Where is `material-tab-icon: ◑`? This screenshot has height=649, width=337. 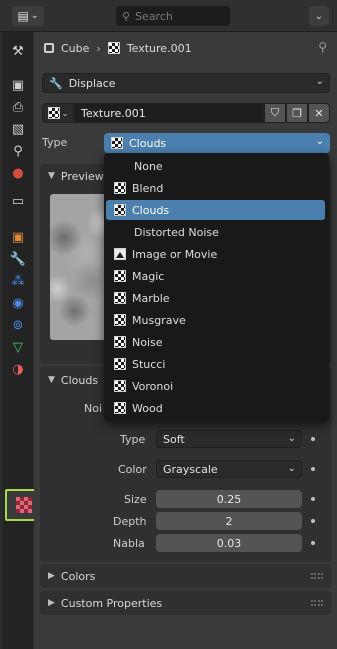
material-tab-icon: ◑ is located at coordinates (18, 369).